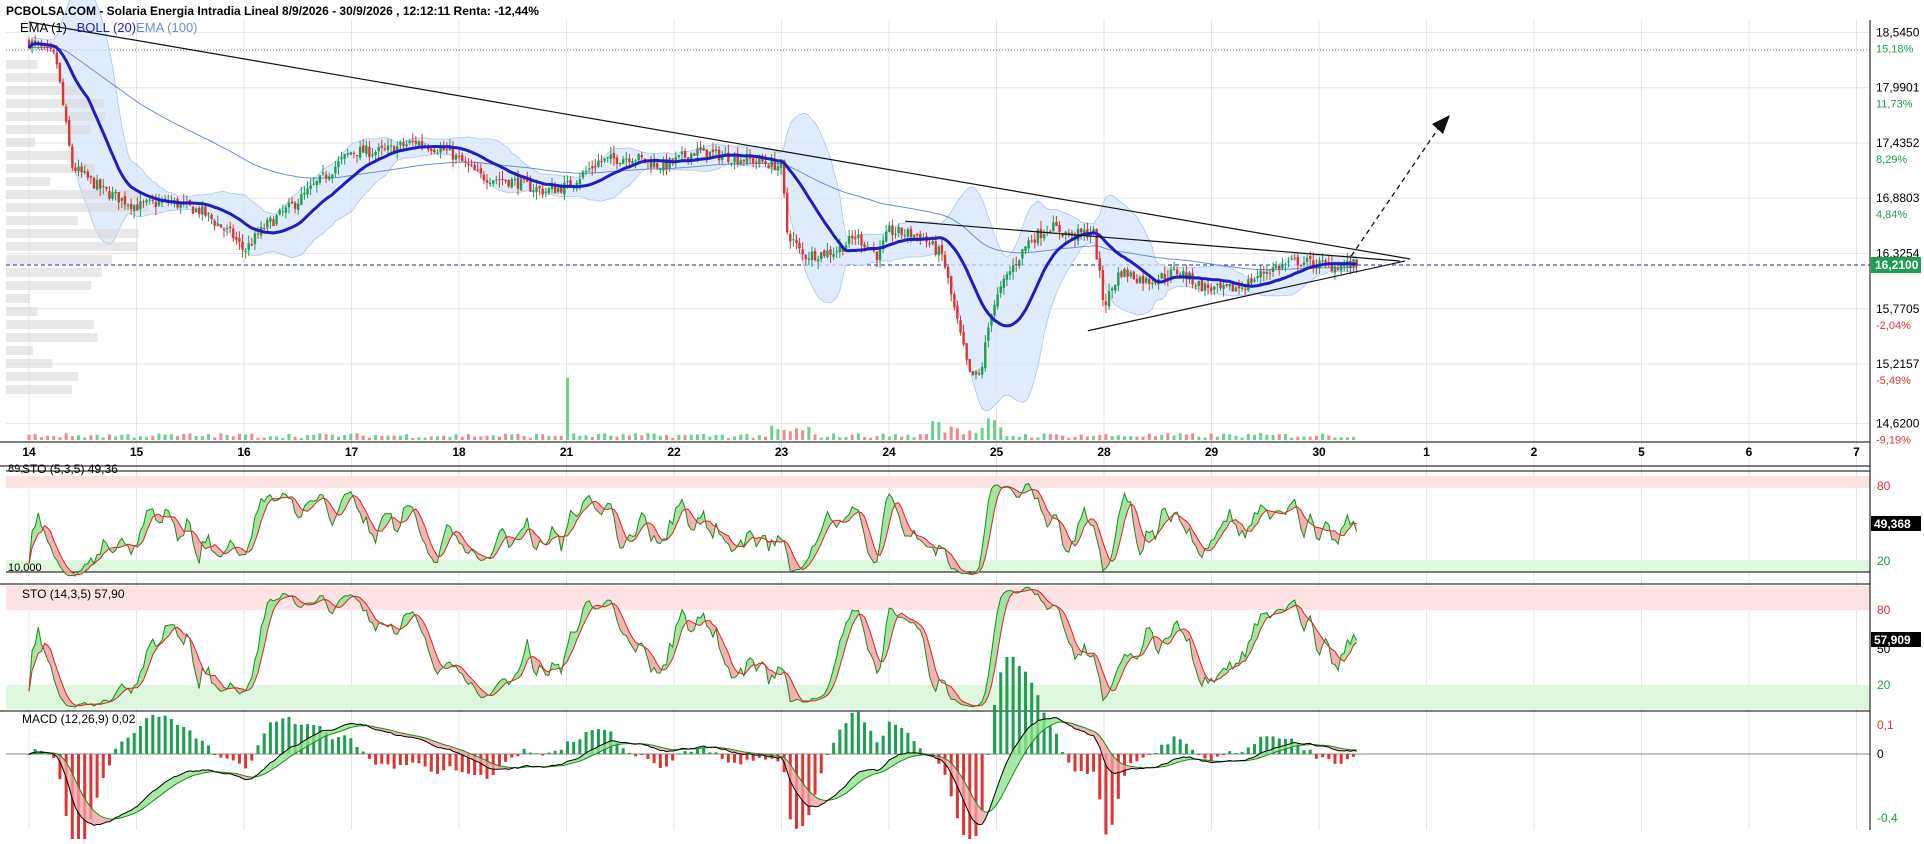 The image size is (1924, 844). What do you see at coordinates (1441, 124) in the screenshot?
I see `breakout-arrow-head` at bounding box center [1441, 124].